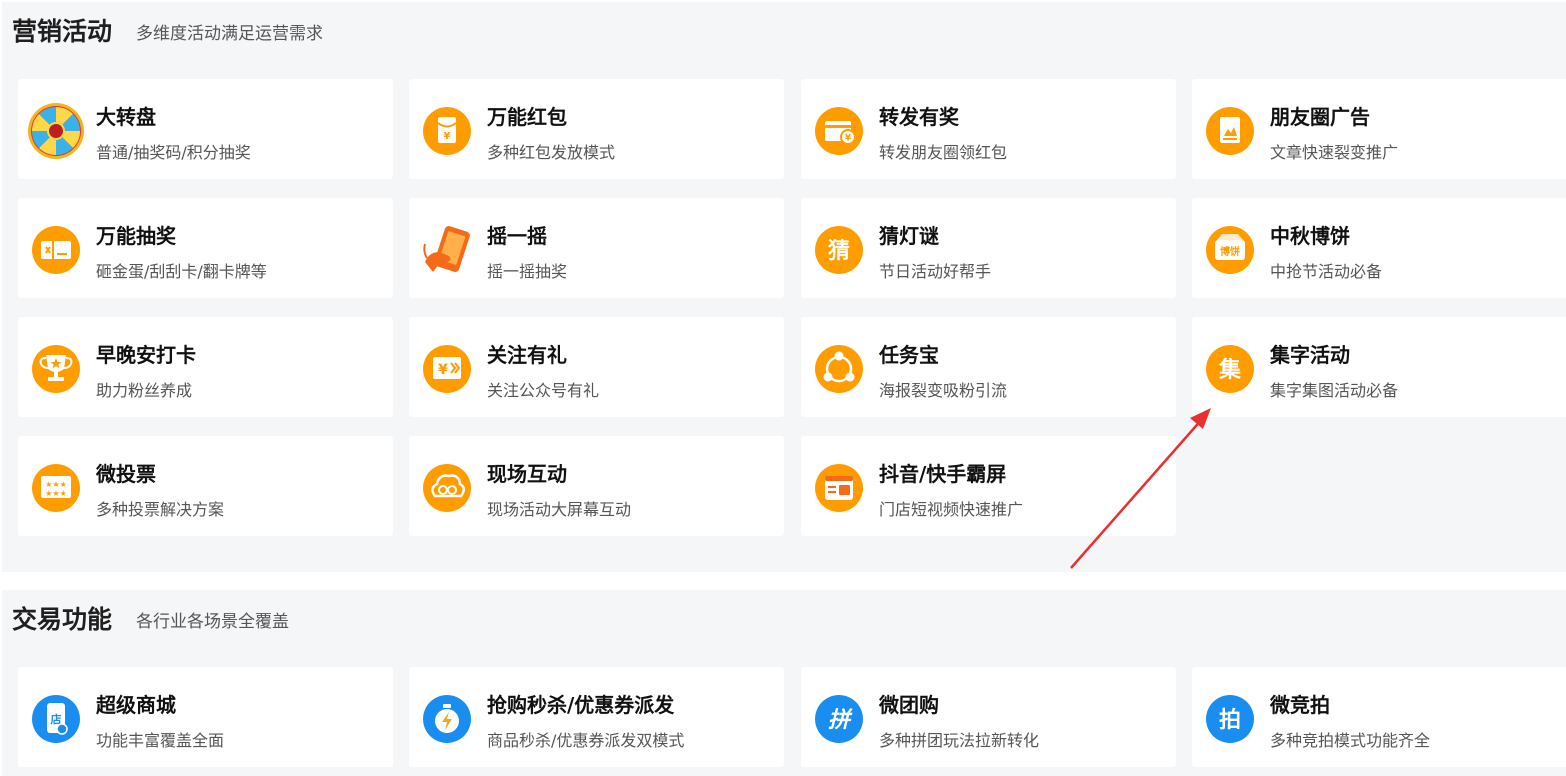  What do you see at coordinates (1379, 129) in the screenshot?
I see `card-moments-ad: 朋友圈广告 文章快速裂变推广` at bounding box center [1379, 129].